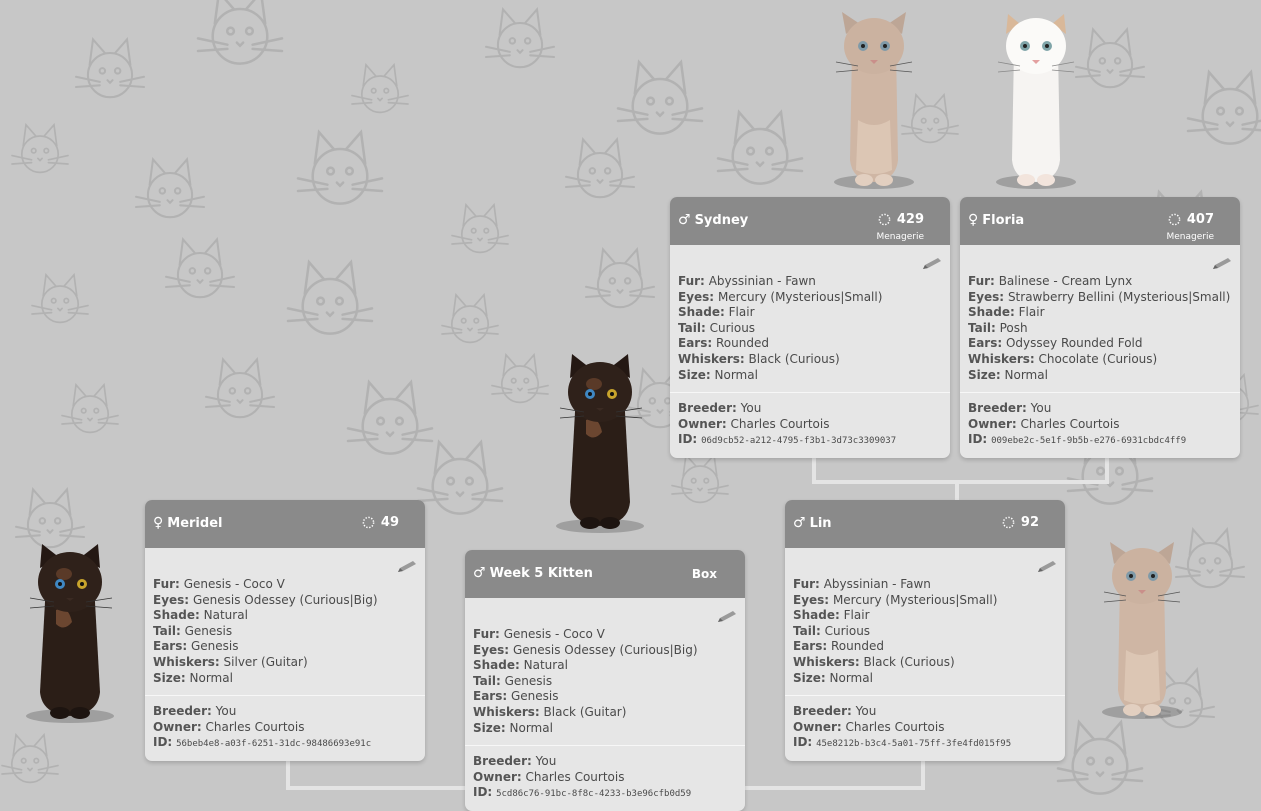  What do you see at coordinates (193, 630) in the screenshot?
I see `trait-tail: Tail: Genesis` at bounding box center [193, 630].